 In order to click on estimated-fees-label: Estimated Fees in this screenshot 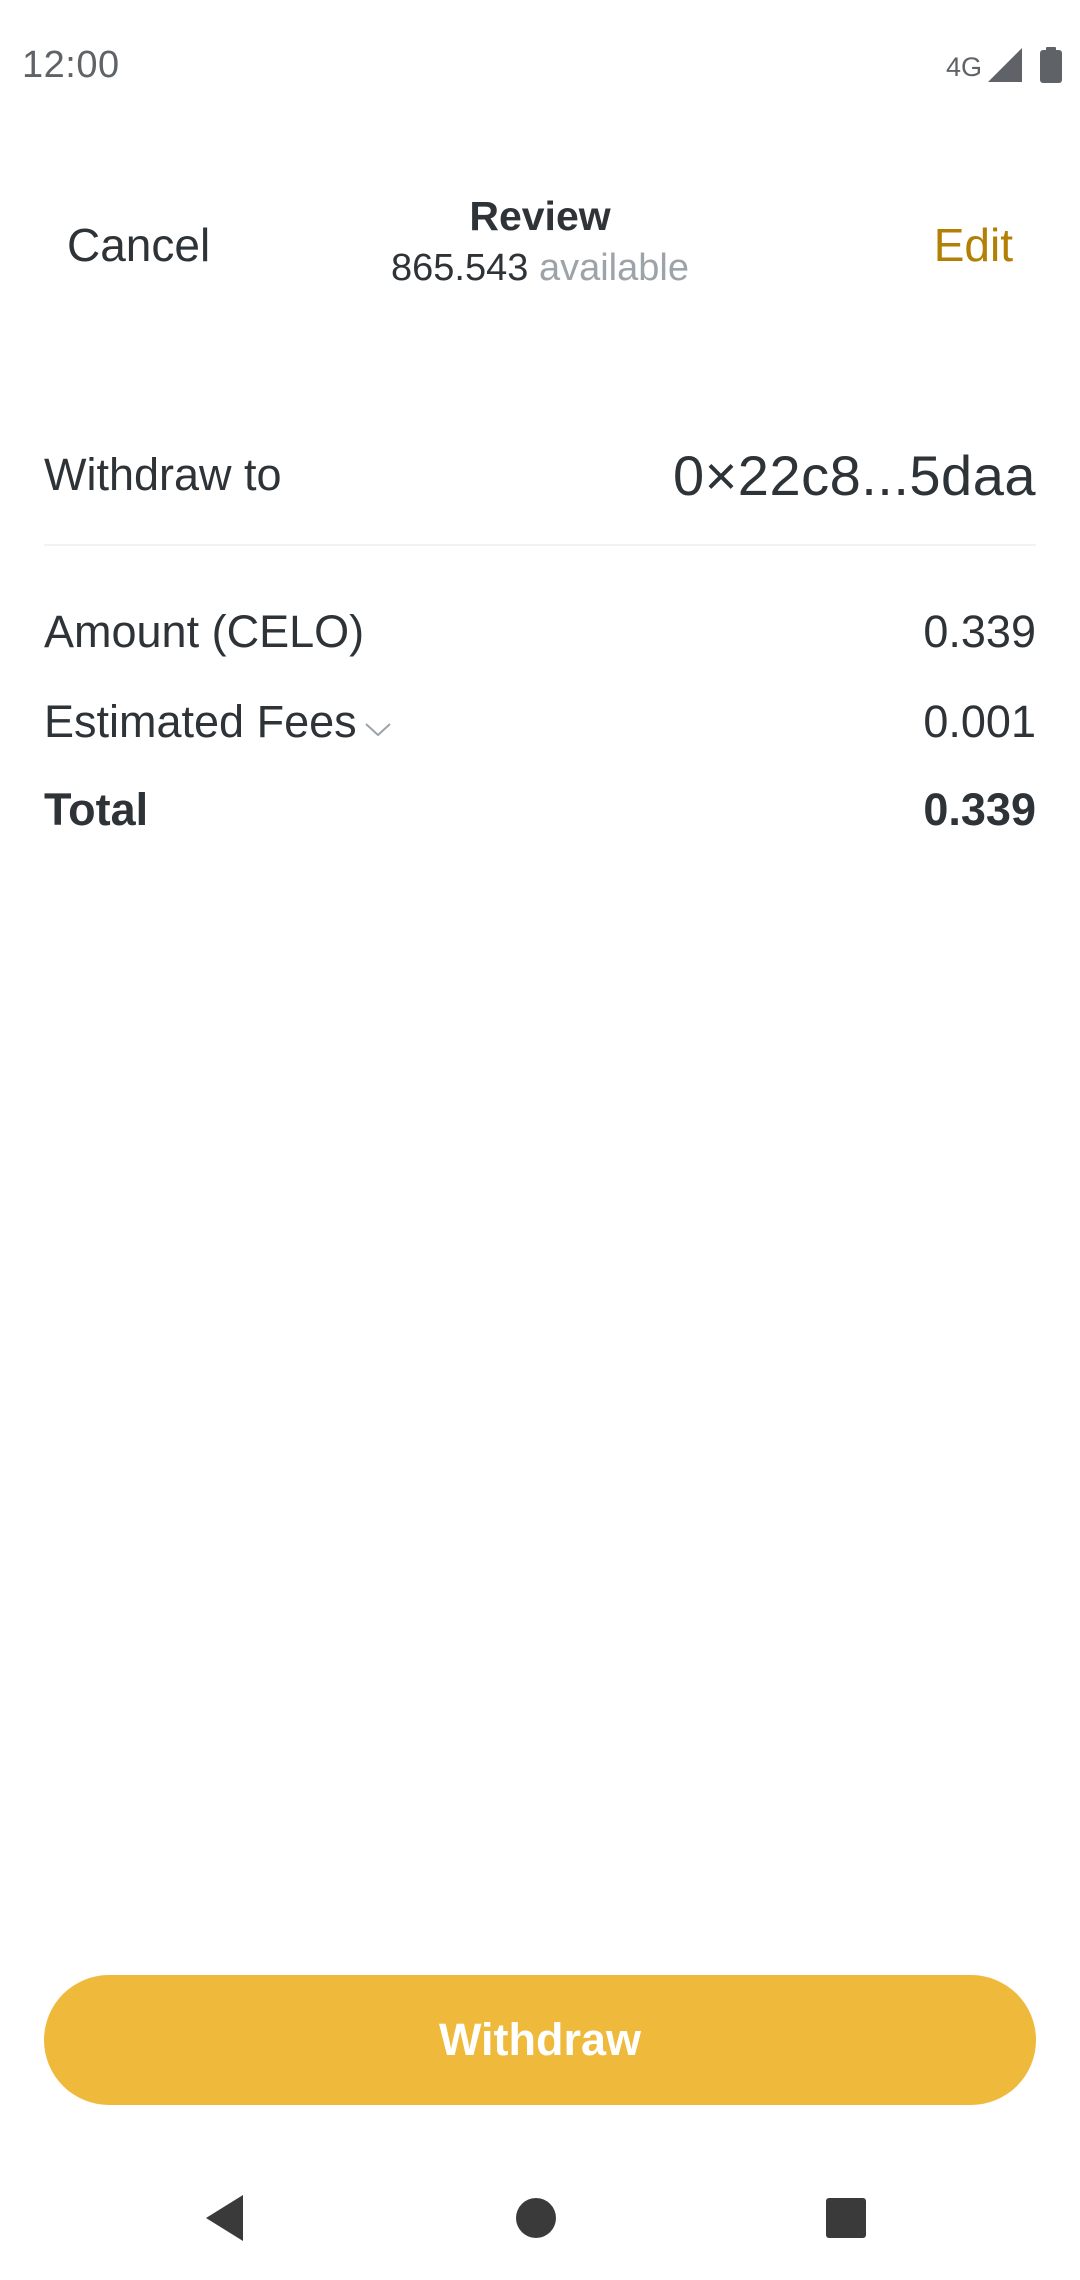, I will do `click(200, 721)`.